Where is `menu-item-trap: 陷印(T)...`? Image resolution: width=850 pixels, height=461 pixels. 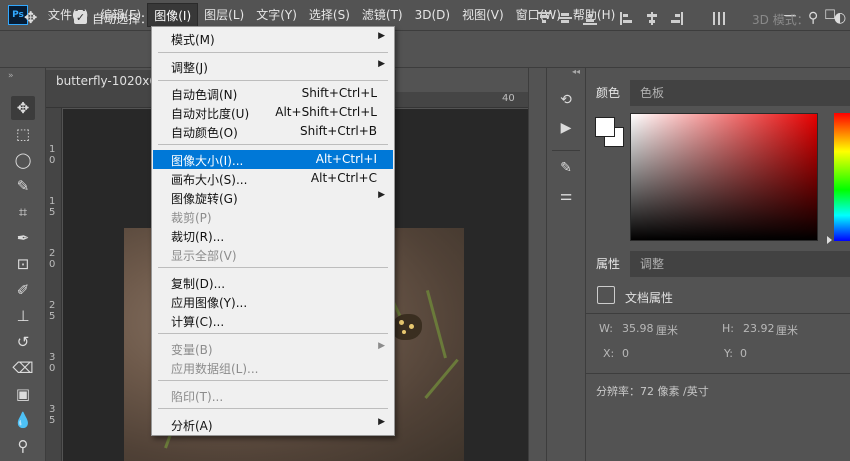
menu-item-trap: 陷印(T)... is located at coordinates (273, 395).